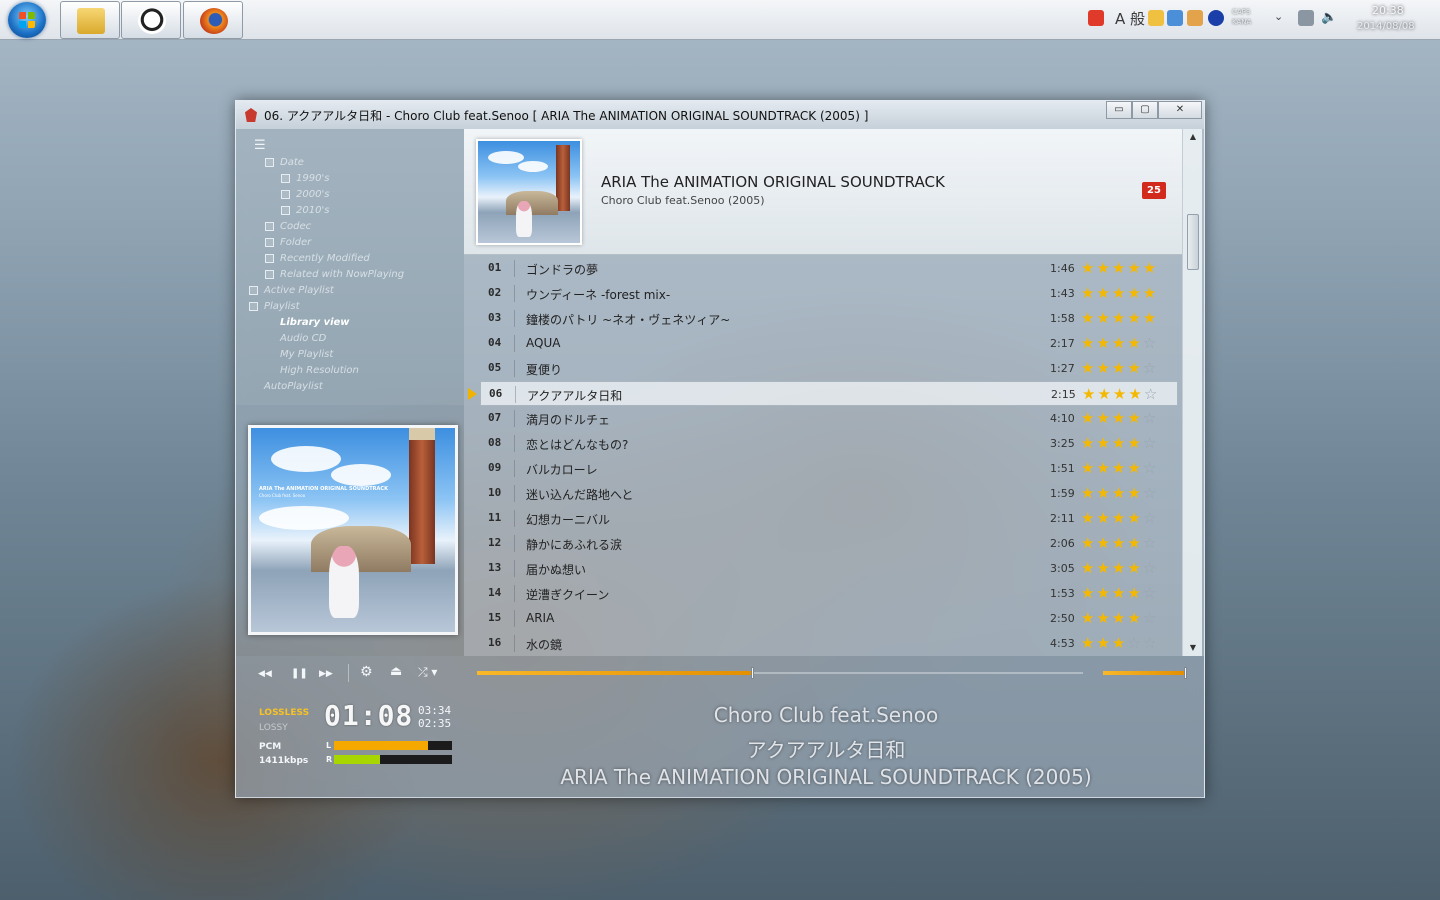  What do you see at coordinates (529, 192) in the screenshot?
I see `album-art-thumb` at bounding box center [529, 192].